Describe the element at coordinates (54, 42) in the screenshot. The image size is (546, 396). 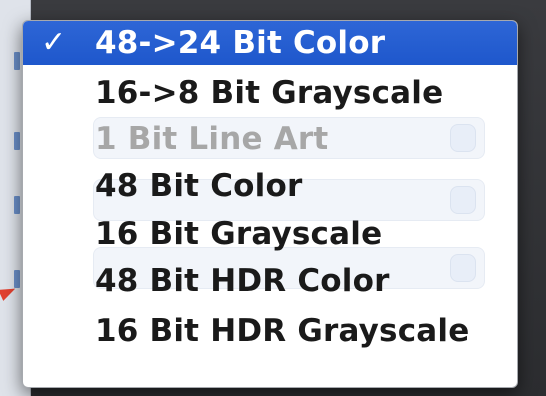
I see `checkmark-icon: ✓` at that location.